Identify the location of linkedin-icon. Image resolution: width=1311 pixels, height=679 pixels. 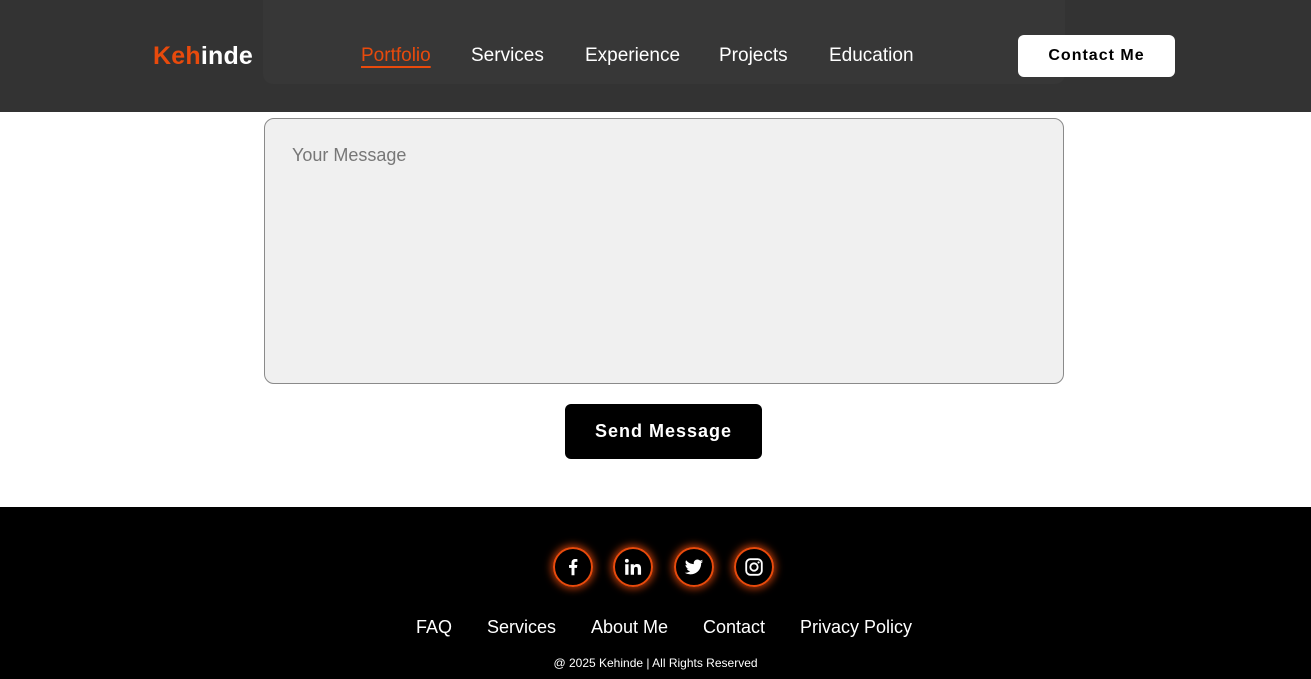
(633, 566).